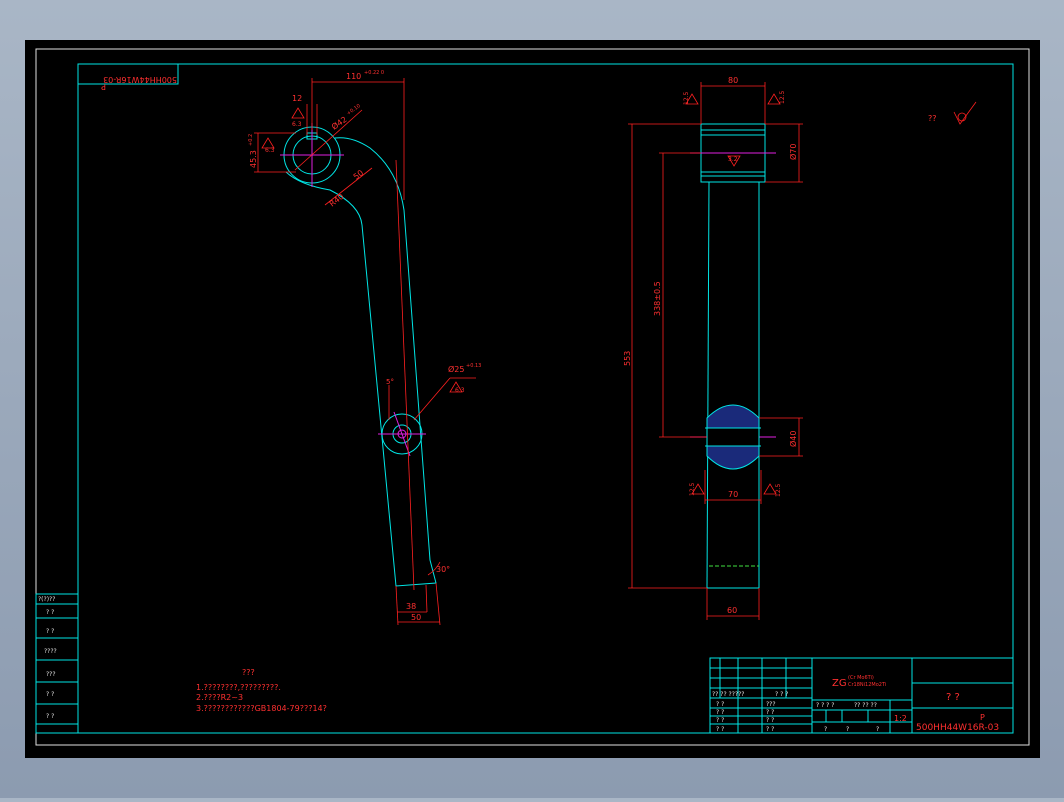 Image resolution: width=1064 pixels, height=802 pixels. I want to click on tb-part-name: ? ?, so click(953, 697).